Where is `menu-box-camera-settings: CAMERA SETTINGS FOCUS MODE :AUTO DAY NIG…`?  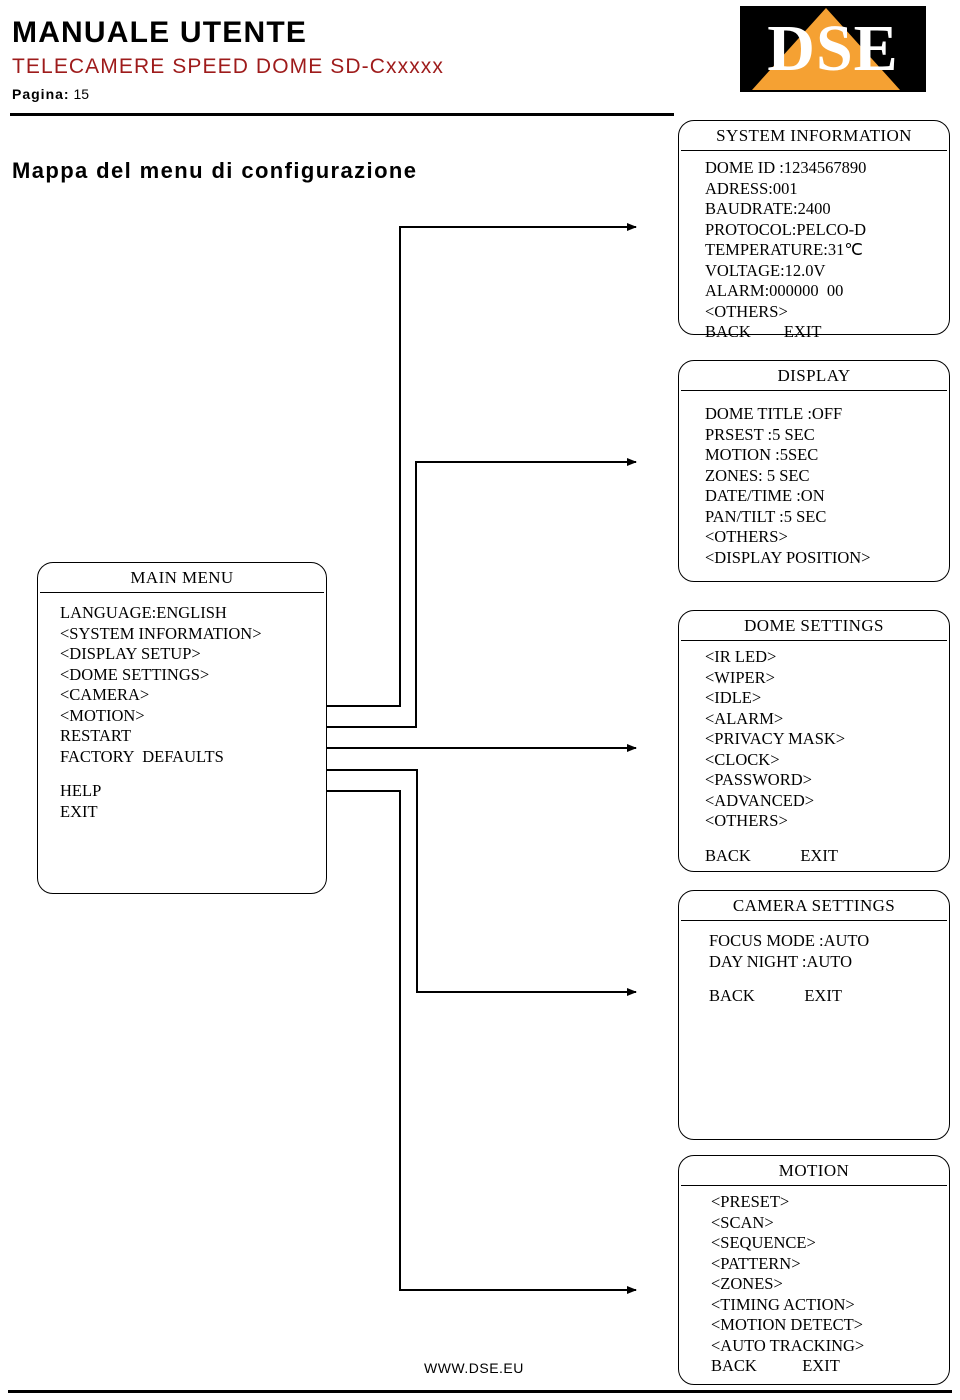 menu-box-camera-settings: CAMERA SETTINGS FOCUS MODE :AUTO DAY NIG… is located at coordinates (814, 1015).